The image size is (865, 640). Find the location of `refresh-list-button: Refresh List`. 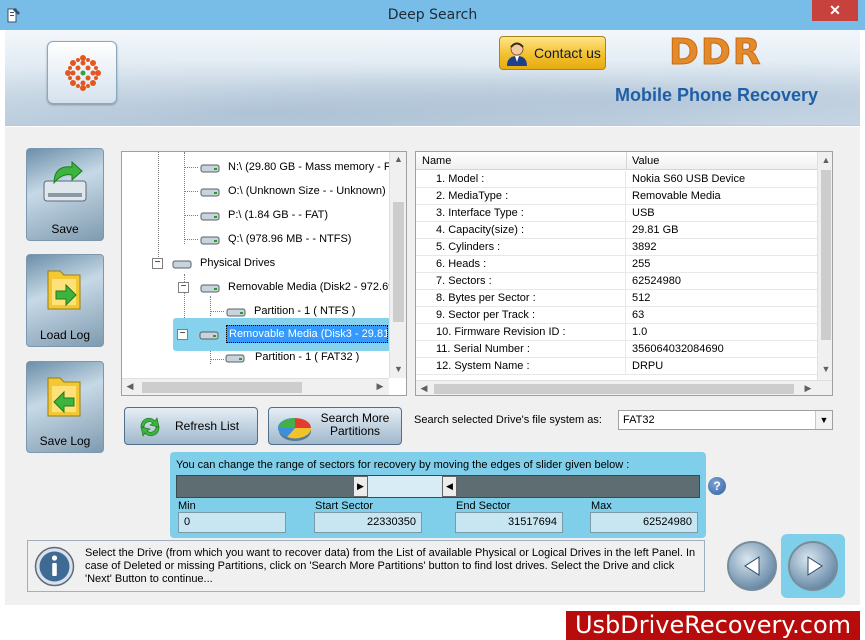

refresh-list-button: Refresh List is located at coordinates (191, 426).